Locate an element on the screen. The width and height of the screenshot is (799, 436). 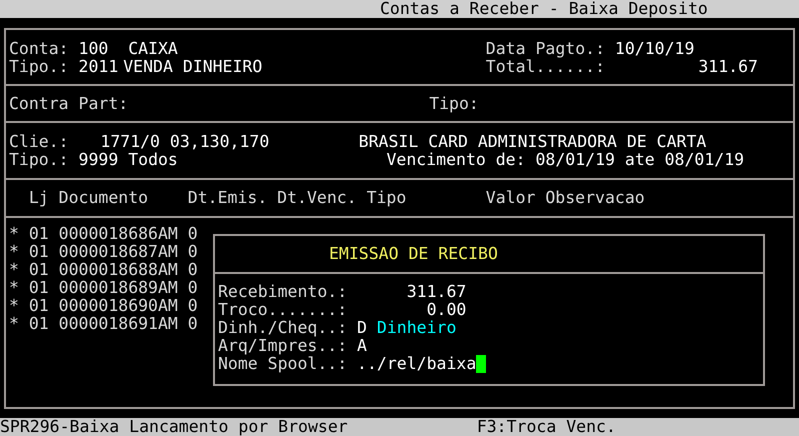
field-label: Data Pagto.: is located at coordinates (546, 49).